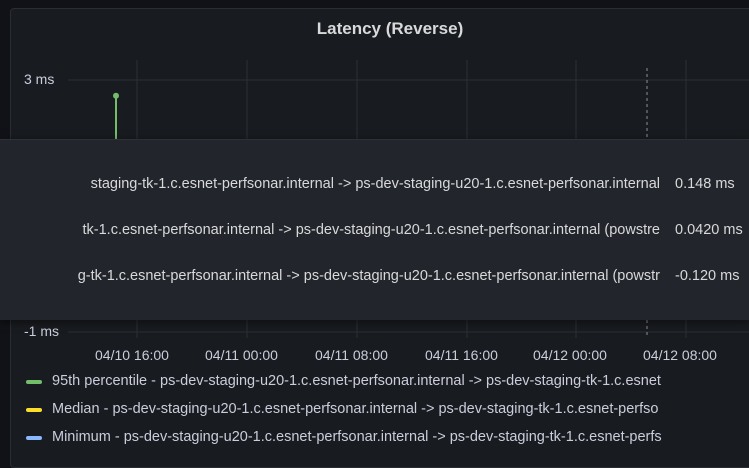  Describe the element at coordinates (680, 355) in the screenshot. I see `x-tick-label: 04/12 08:00` at that location.